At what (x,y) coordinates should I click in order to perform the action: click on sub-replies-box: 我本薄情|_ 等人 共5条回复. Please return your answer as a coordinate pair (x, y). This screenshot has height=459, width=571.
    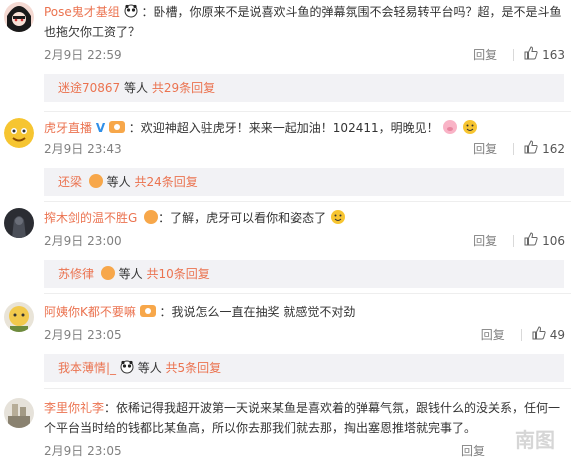
    Looking at the image, I should click on (304, 368).